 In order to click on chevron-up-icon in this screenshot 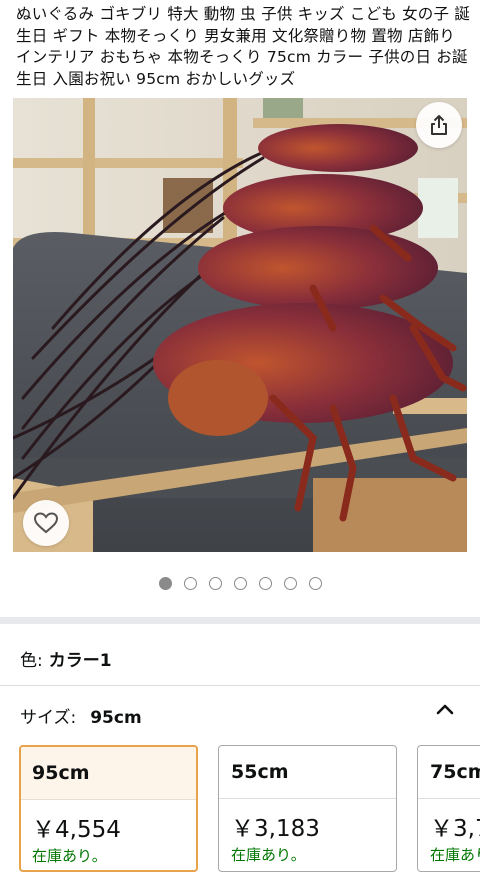, I will do `click(445, 709)`.